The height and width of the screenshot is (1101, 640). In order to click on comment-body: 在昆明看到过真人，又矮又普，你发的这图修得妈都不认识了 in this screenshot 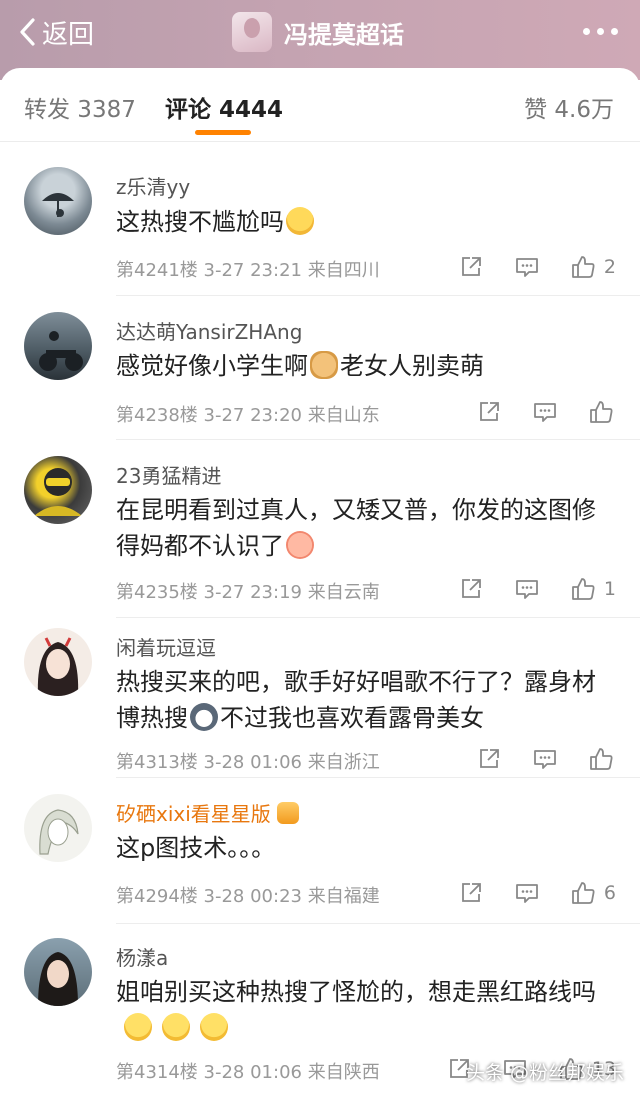, I will do `click(356, 528)`.